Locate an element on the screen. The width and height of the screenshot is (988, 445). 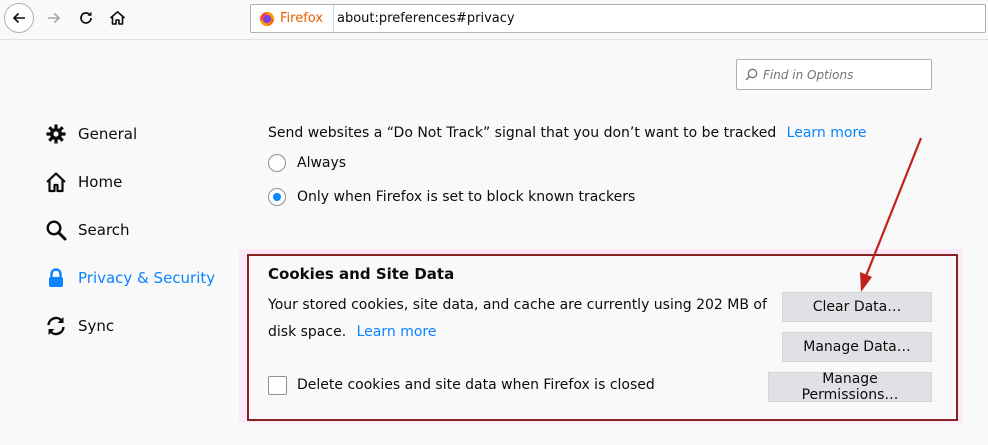
identity-label: Firefox is located at coordinates (302, 18).